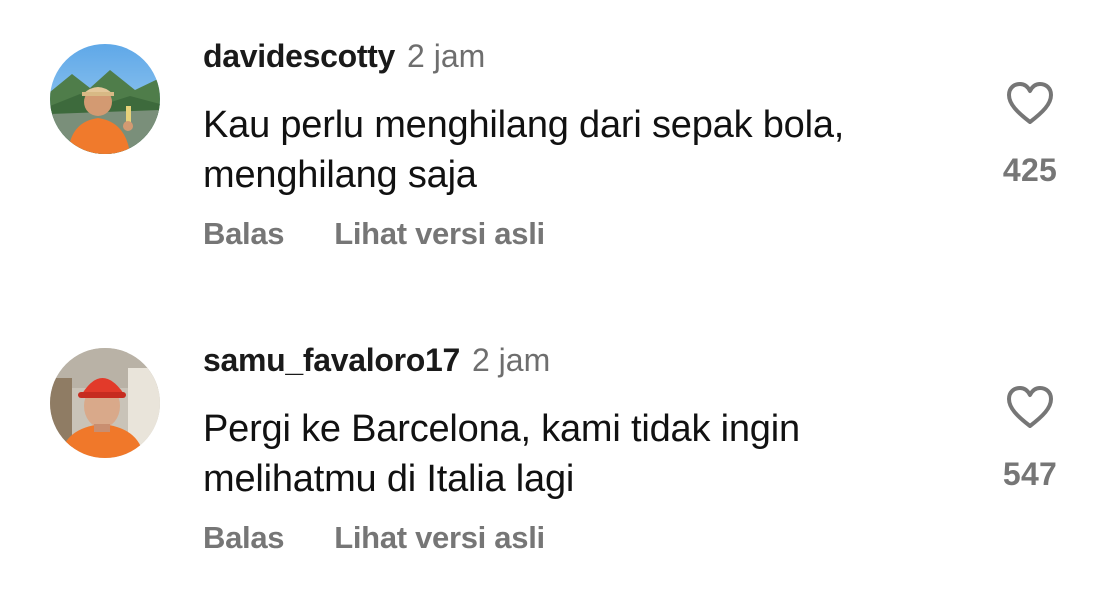 Image resolution: width=1116 pixels, height=594 pixels. I want to click on comment-header: samu_favaloro17 2 jam, so click(376, 364).